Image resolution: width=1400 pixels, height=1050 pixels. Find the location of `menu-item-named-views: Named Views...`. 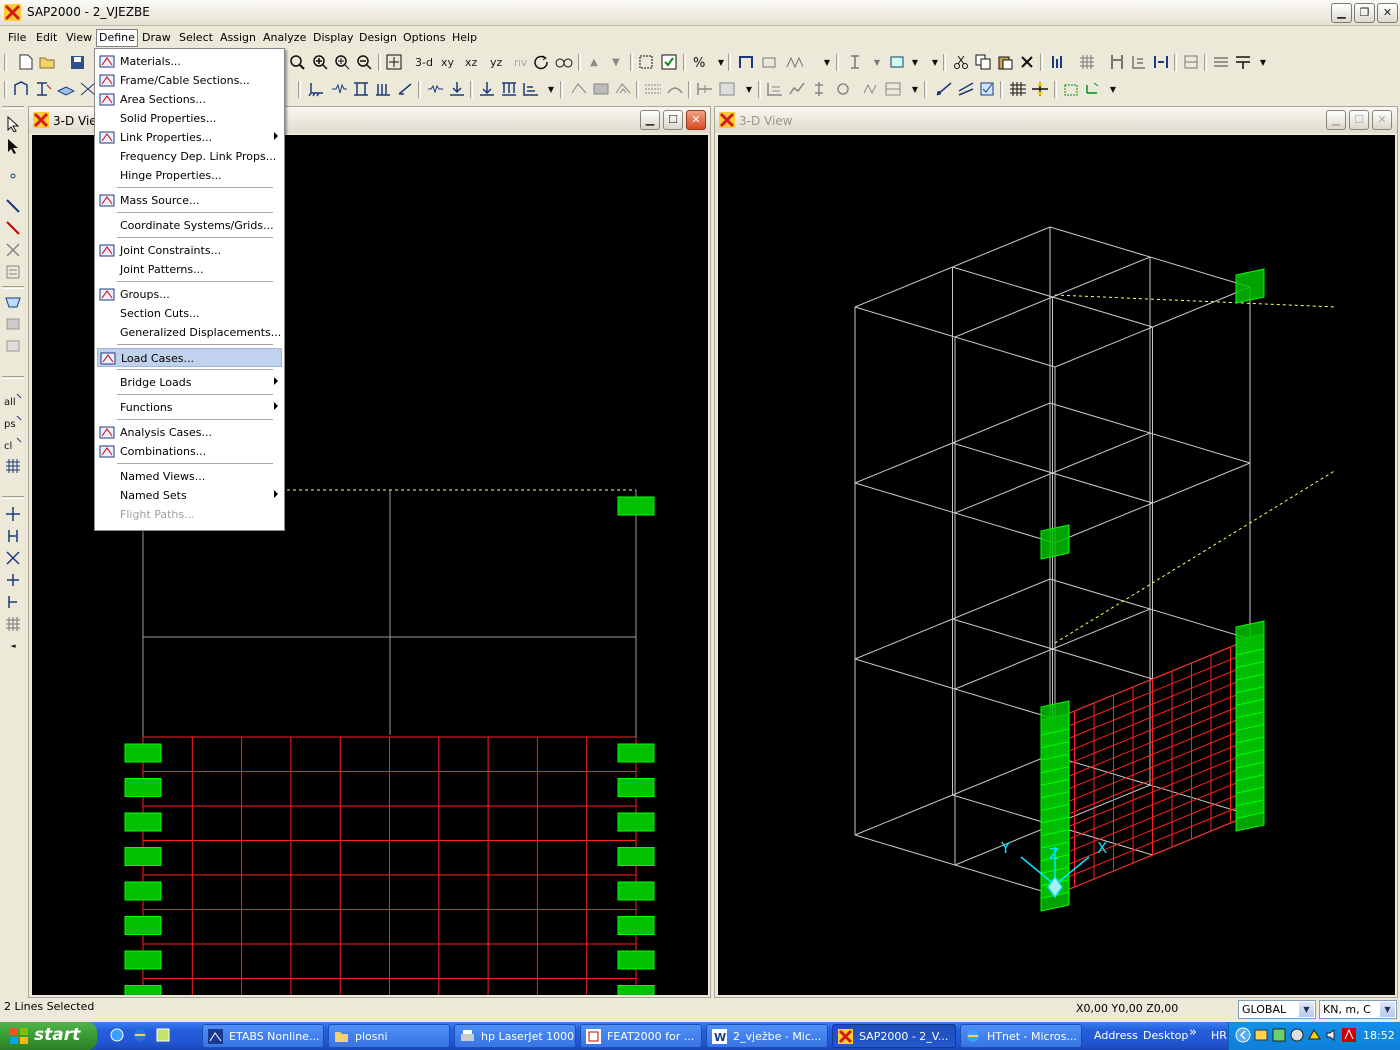

menu-item-named-views: Named Views... is located at coordinates (189, 476).